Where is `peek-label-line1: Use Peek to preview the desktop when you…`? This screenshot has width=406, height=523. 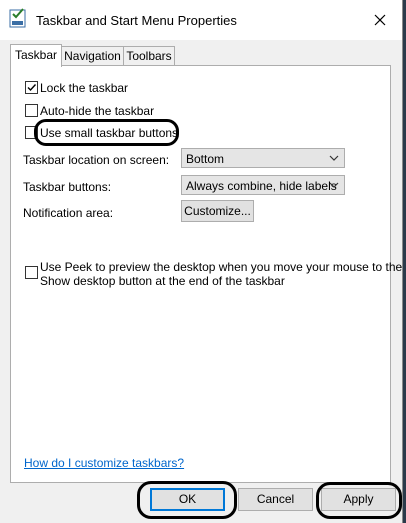
peek-label-line1: Use Peek to preview the desktop when you… is located at coordinates (221, 267).